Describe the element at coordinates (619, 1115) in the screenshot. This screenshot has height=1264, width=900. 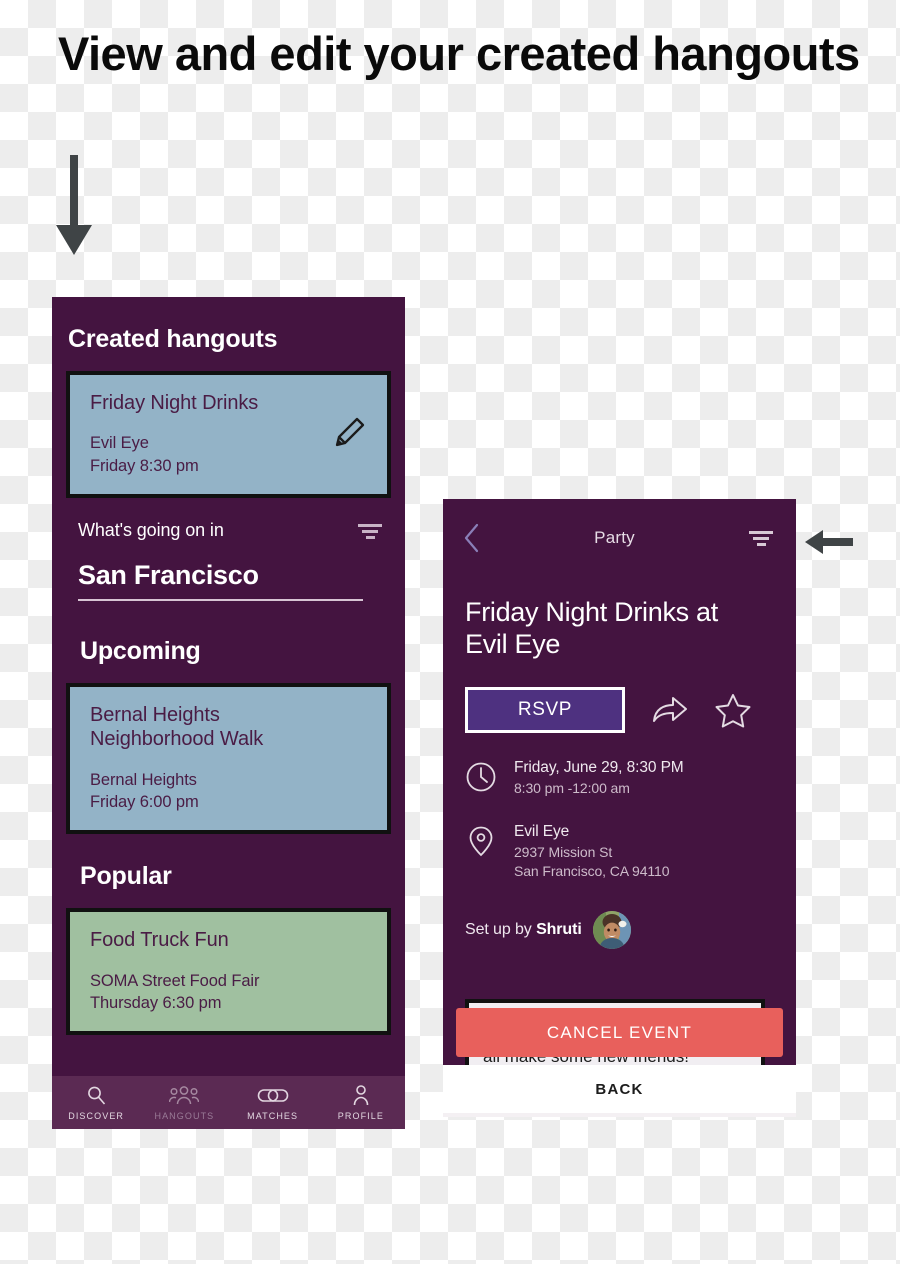
I see `right-bottom-navbar: DISCOVER HANGOUTS MATCHES PROFILE` at that location.